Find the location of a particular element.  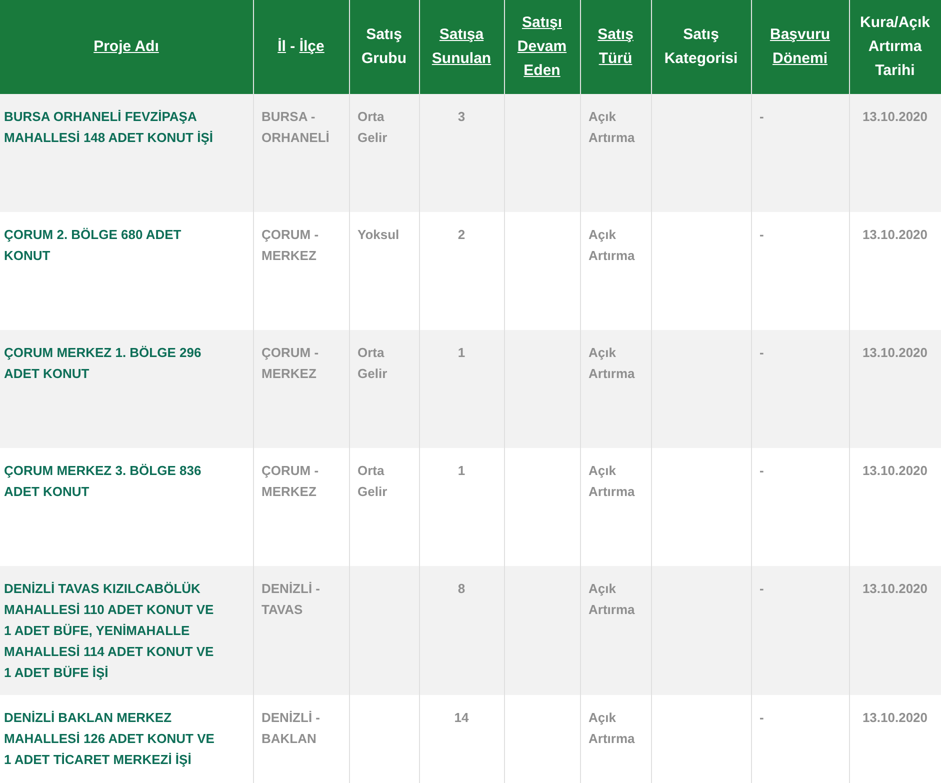

sort-link: İlçe is located at coordinates (311, 47).